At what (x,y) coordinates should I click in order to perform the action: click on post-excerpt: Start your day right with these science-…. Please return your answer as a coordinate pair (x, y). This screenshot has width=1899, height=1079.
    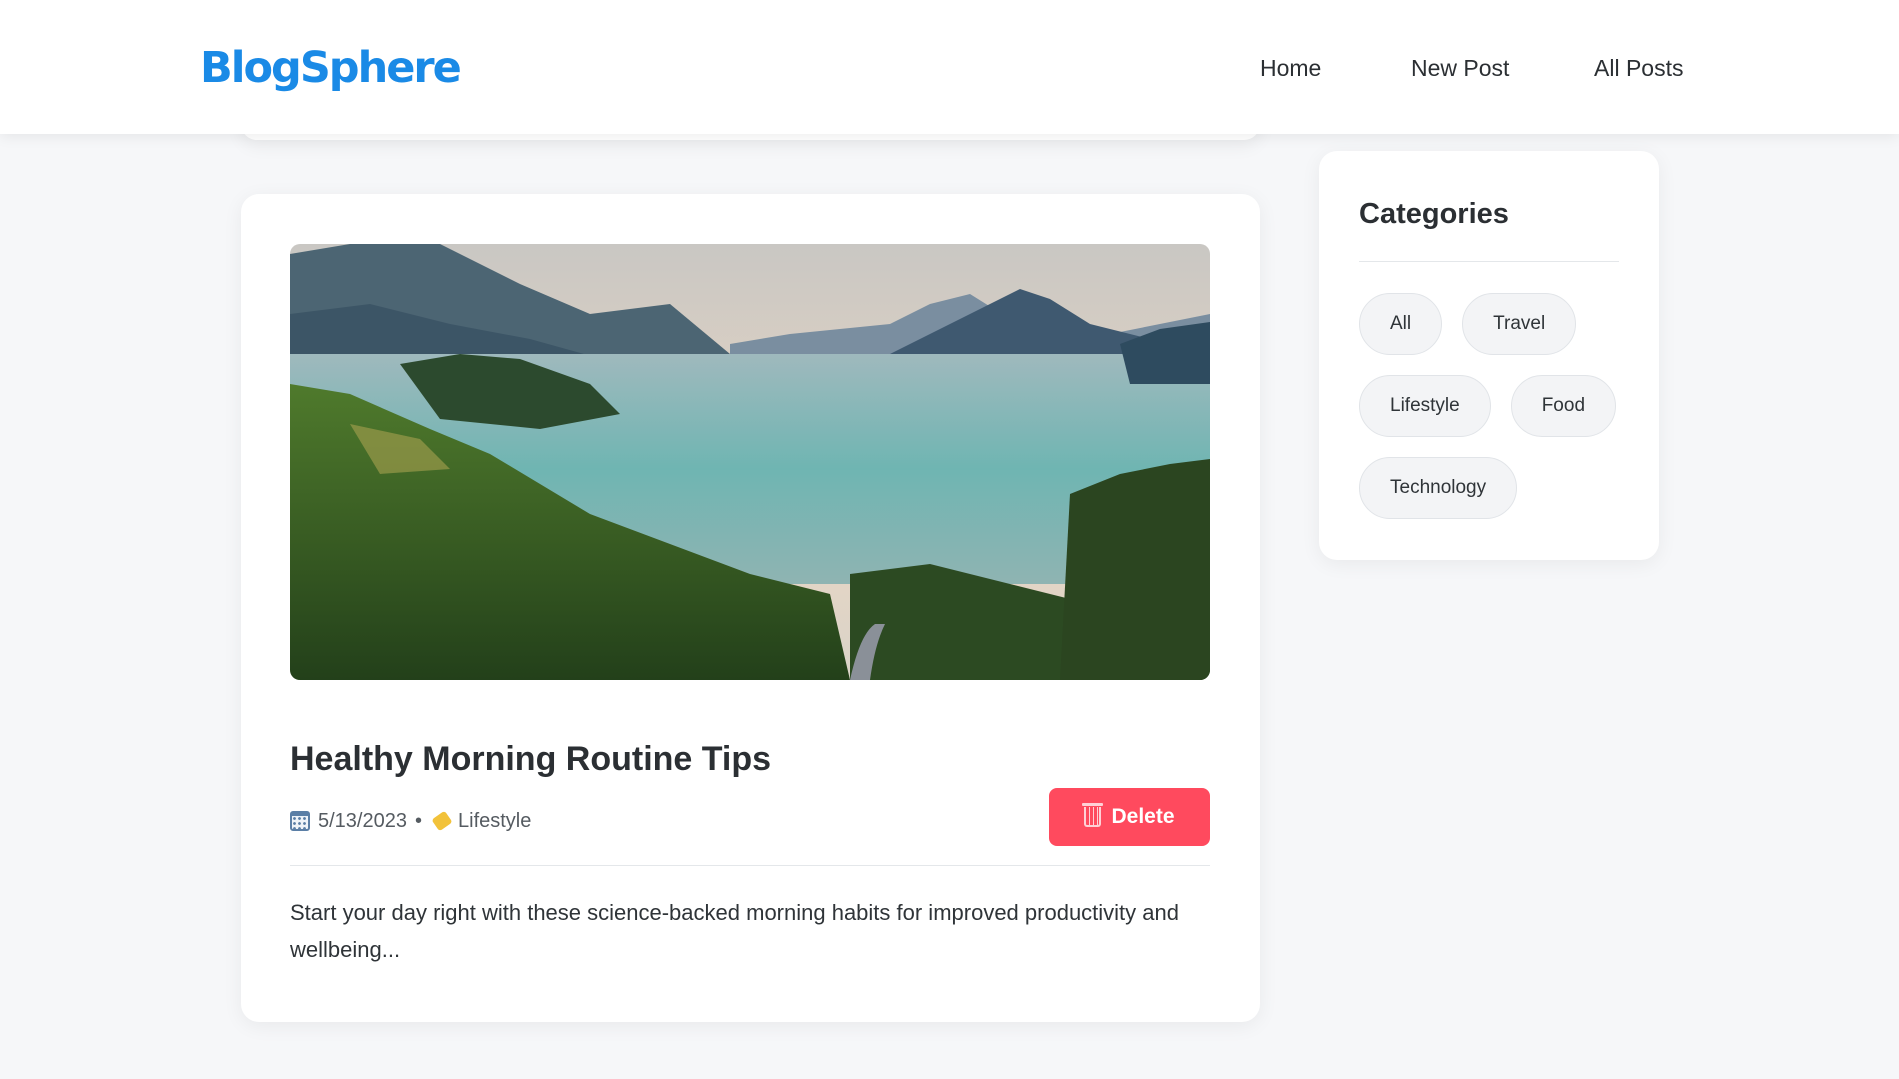
    Looking at the image, I should click on (734, 931).